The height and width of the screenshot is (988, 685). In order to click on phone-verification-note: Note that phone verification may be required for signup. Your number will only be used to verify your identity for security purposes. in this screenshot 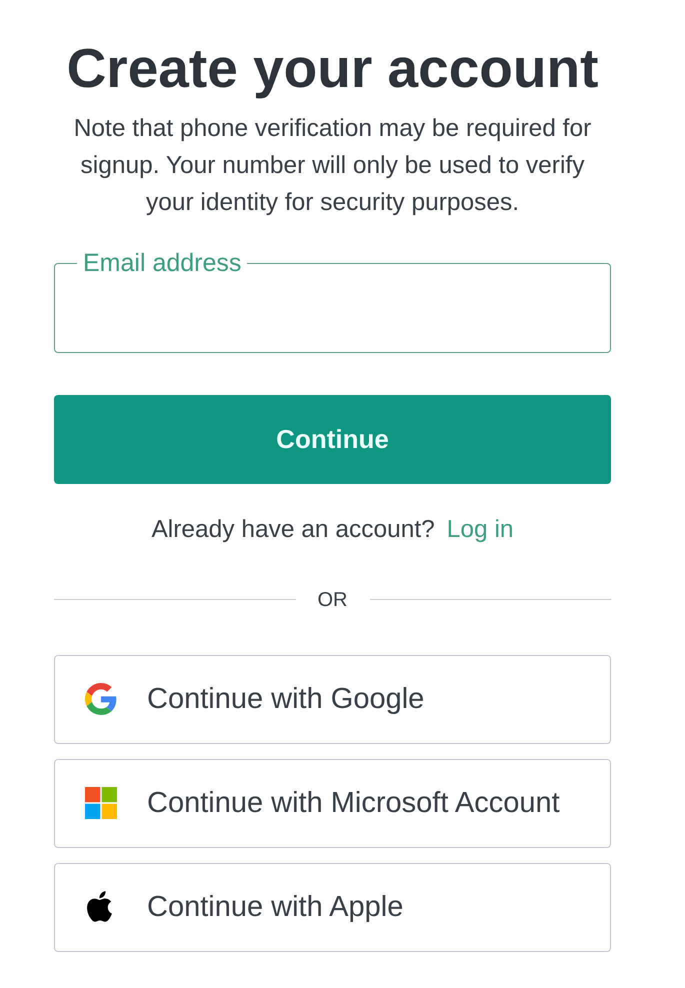, I will do `click(332, 166)`.